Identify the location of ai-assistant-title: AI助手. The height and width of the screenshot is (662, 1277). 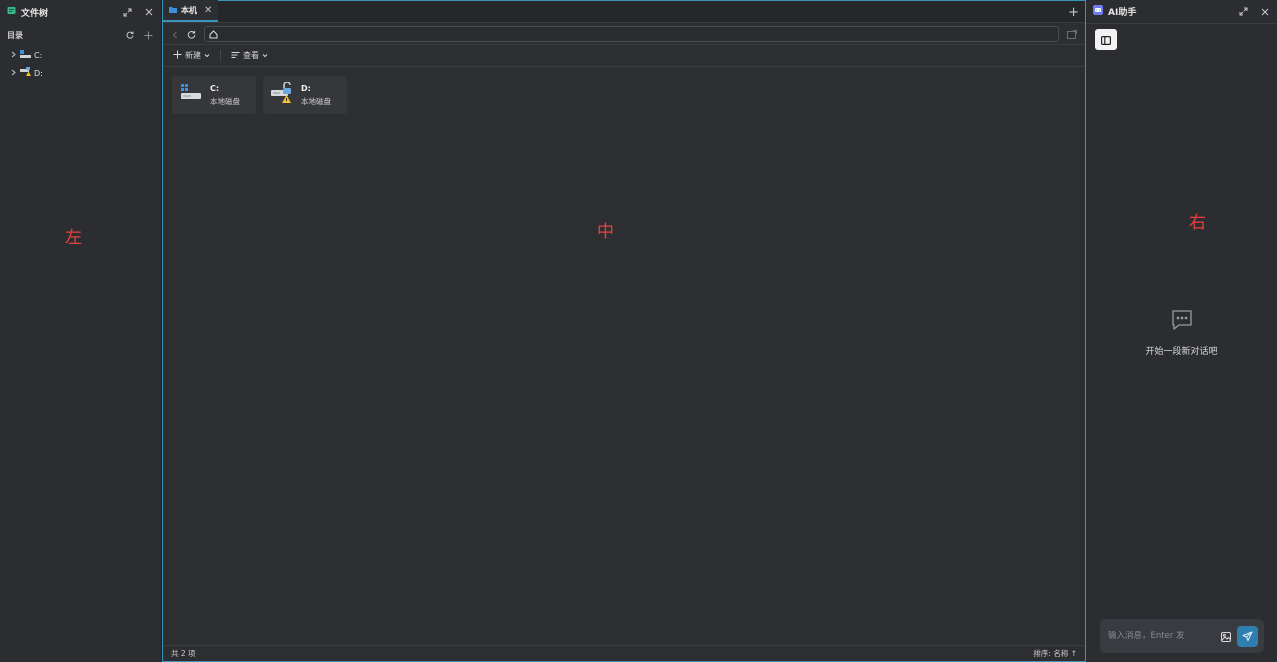
(1122, 13).